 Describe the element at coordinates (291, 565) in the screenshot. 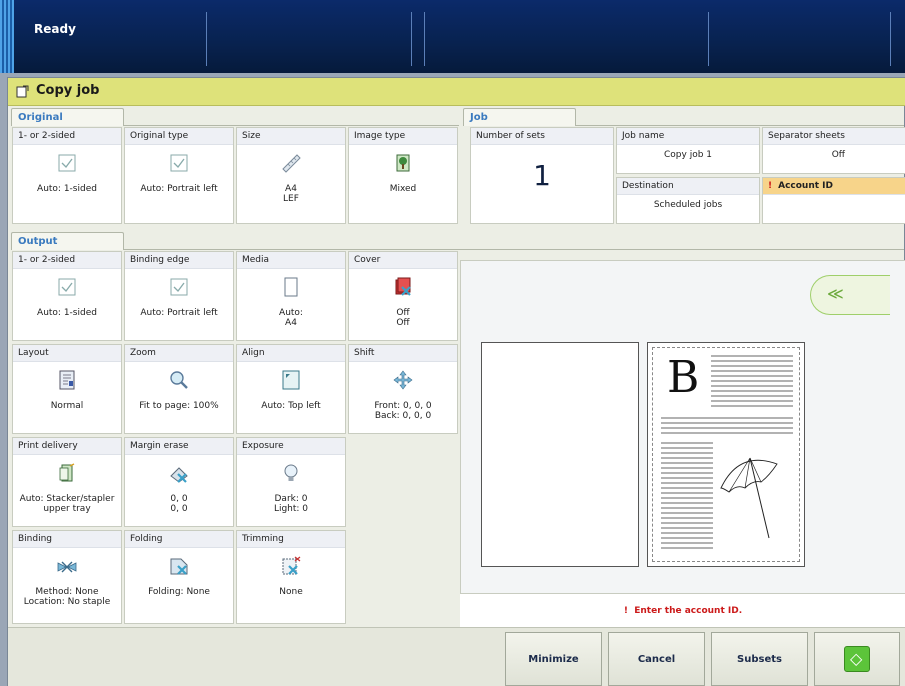

I see `trimming-icon` at that location.